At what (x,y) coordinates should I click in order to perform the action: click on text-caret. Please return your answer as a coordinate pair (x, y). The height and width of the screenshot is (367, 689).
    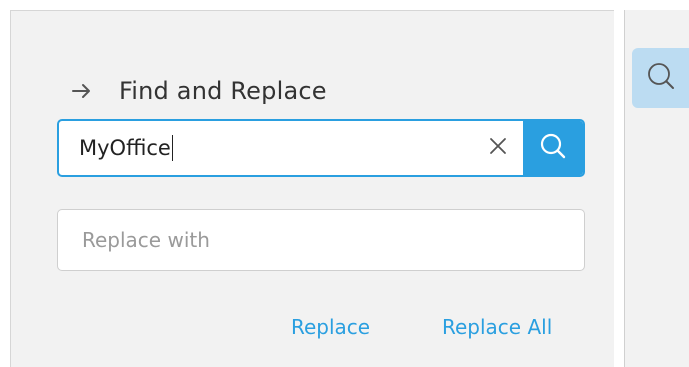
    Looking at the image, I should click on (172, 148).